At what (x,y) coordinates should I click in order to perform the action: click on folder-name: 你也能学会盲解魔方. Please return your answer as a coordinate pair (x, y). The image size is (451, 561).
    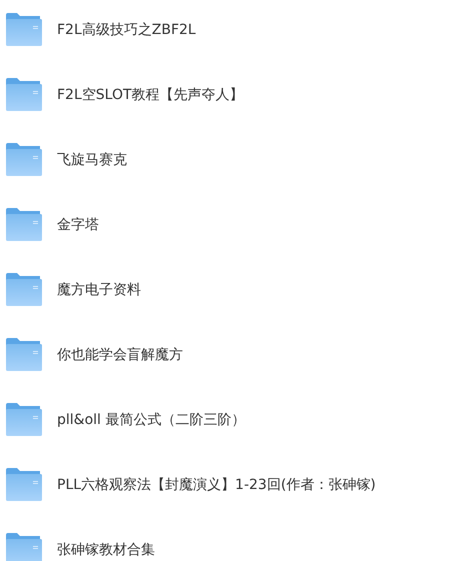
    Looking at the image, I should click on (120, 355).